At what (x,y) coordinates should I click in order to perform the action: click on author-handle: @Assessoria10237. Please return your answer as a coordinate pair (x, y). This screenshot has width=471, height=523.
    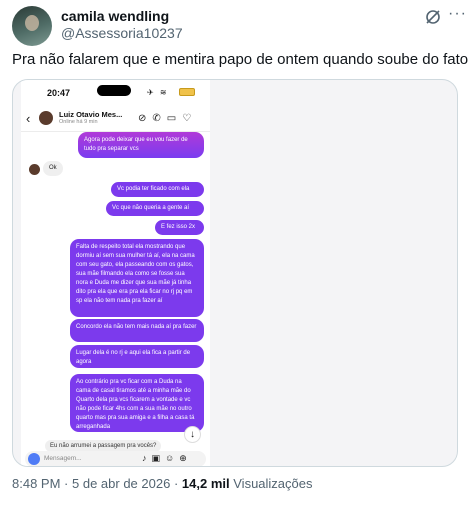
    Looking at the image, I should click on (122, 33).